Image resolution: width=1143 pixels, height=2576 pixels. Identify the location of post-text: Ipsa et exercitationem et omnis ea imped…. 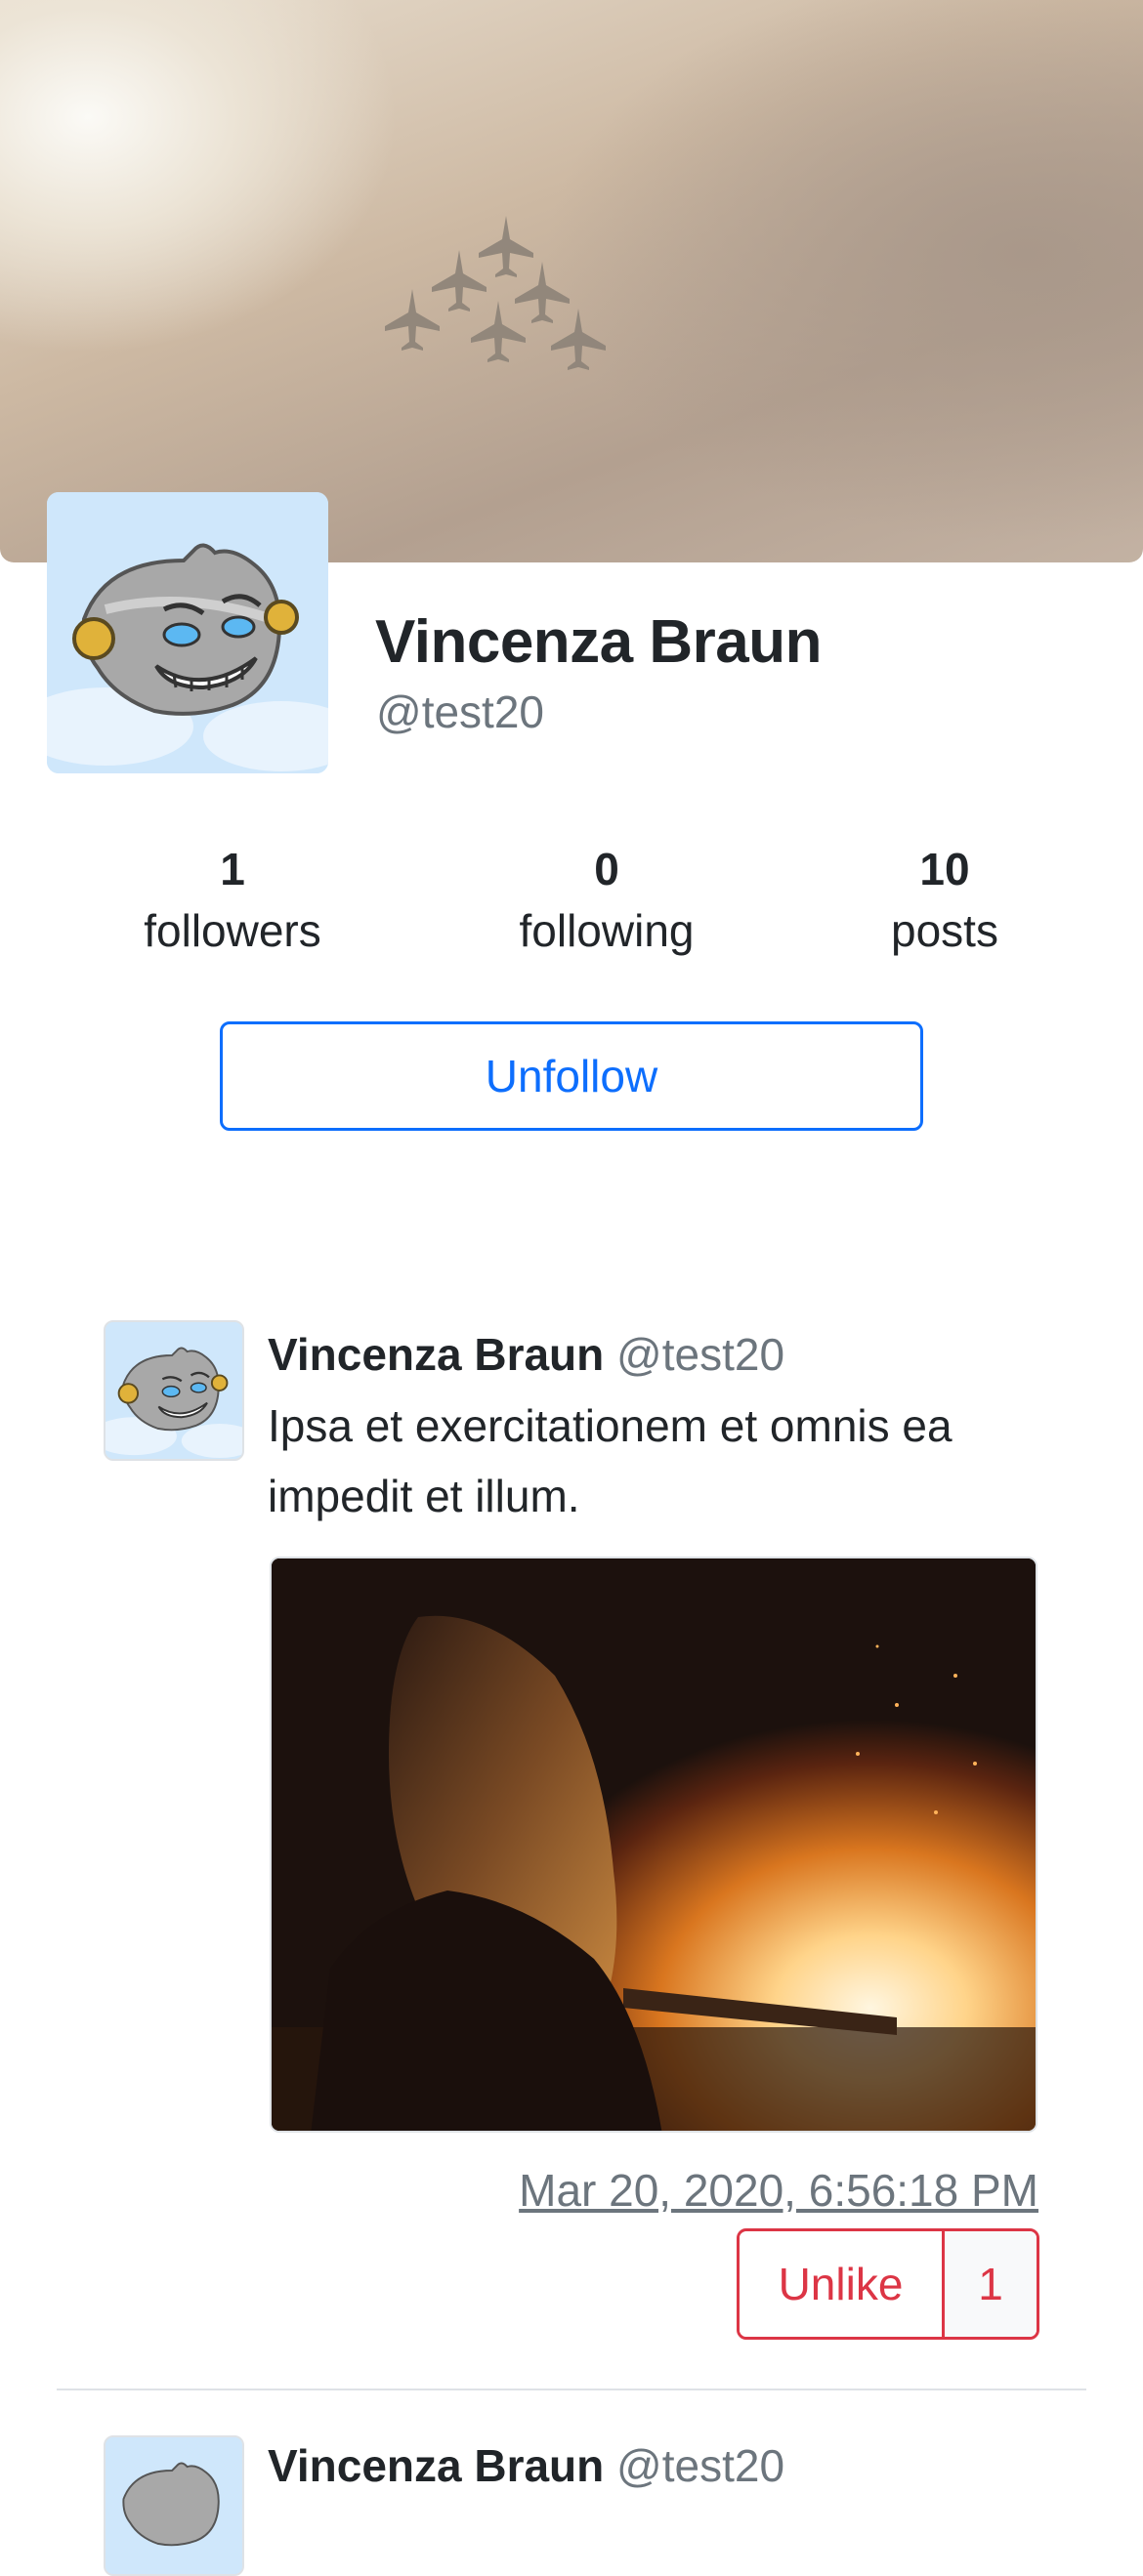
(610, 1460).